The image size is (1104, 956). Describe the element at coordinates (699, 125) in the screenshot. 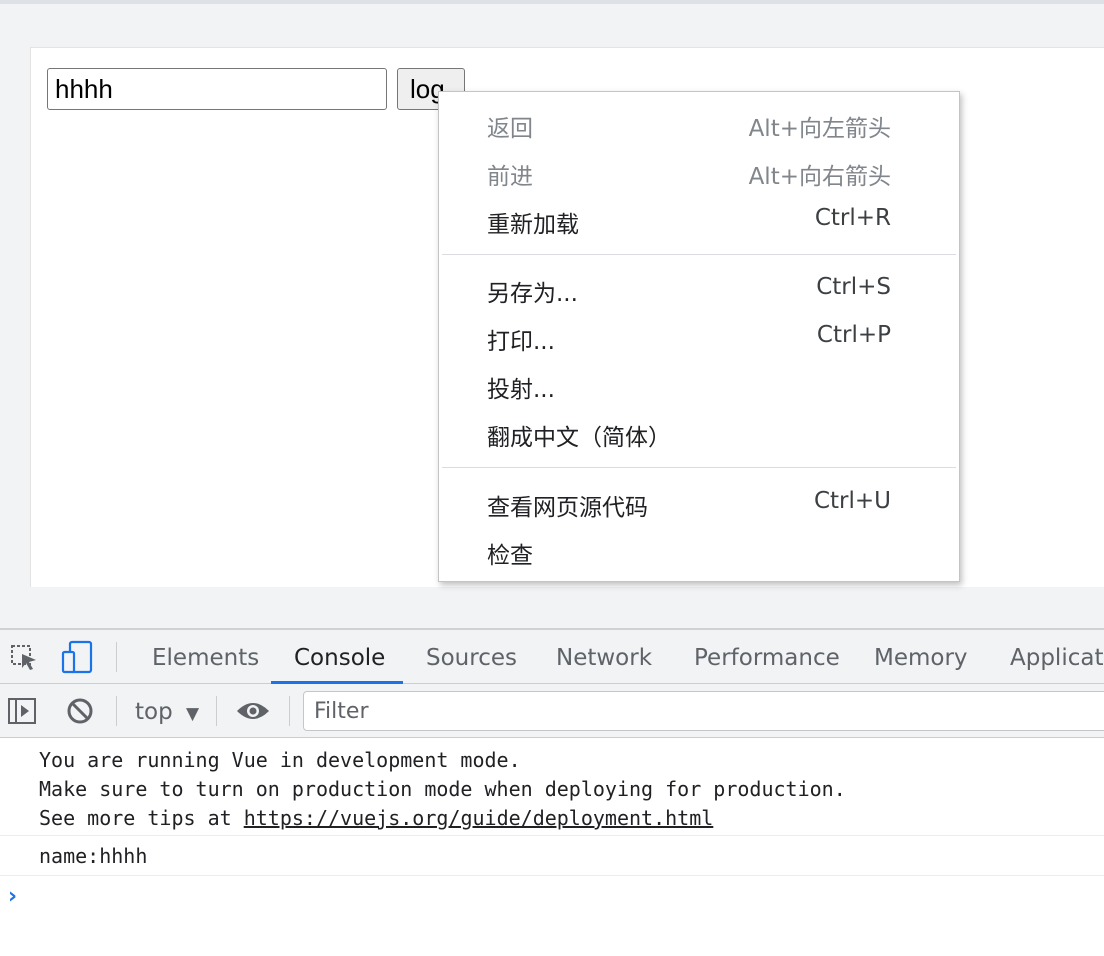

I see `menu-item-back: 返回 Alt+向左箭头` at that location.